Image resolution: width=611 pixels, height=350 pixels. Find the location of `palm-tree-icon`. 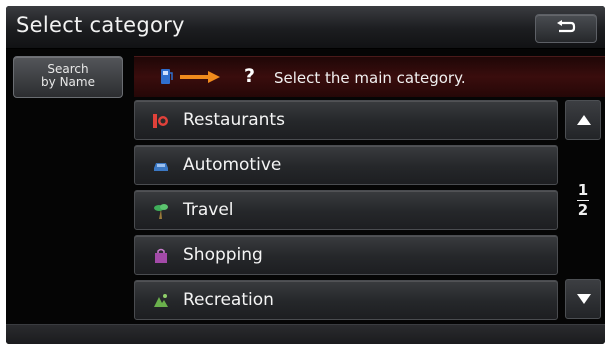

palm-tree-icon is located at coordinates (161, 211).